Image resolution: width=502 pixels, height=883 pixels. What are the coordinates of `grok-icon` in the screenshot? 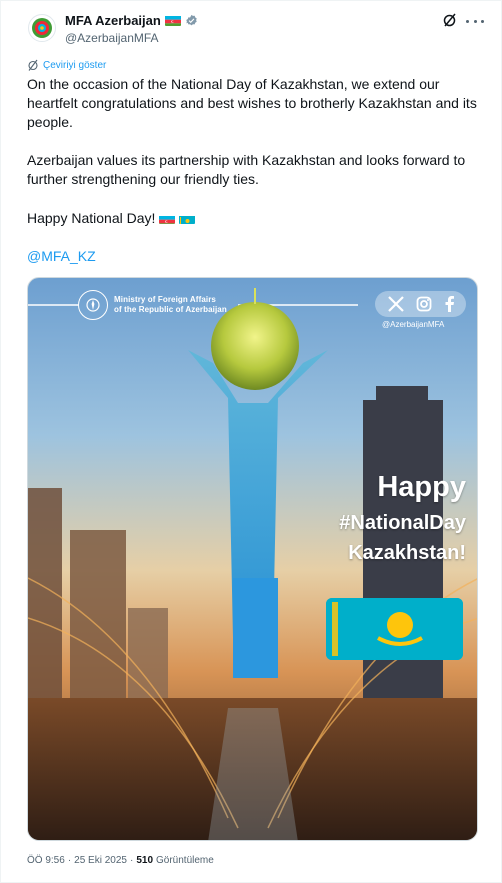 It's located at (450, 20).